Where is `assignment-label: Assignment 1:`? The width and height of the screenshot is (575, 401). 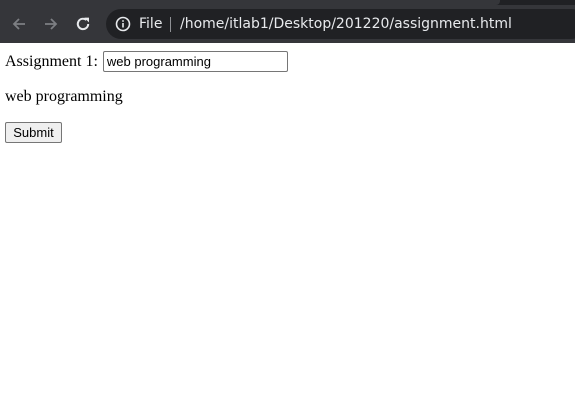 assignment-label: Assignment 1: is located at coordinates (51, 61).